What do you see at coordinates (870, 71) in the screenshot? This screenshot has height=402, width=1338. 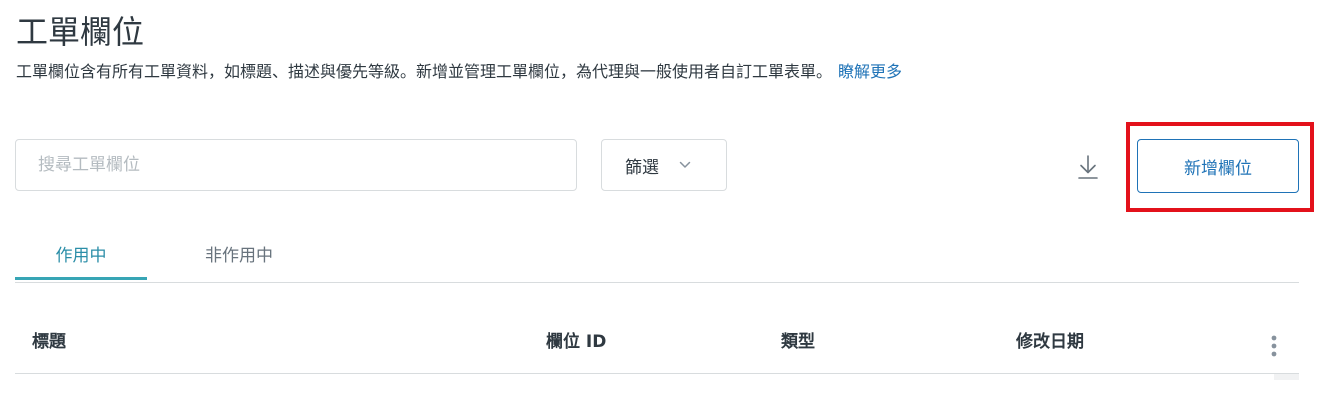 I see `learn-more-link: 瞭解更多` at bounding box center [870, 71].